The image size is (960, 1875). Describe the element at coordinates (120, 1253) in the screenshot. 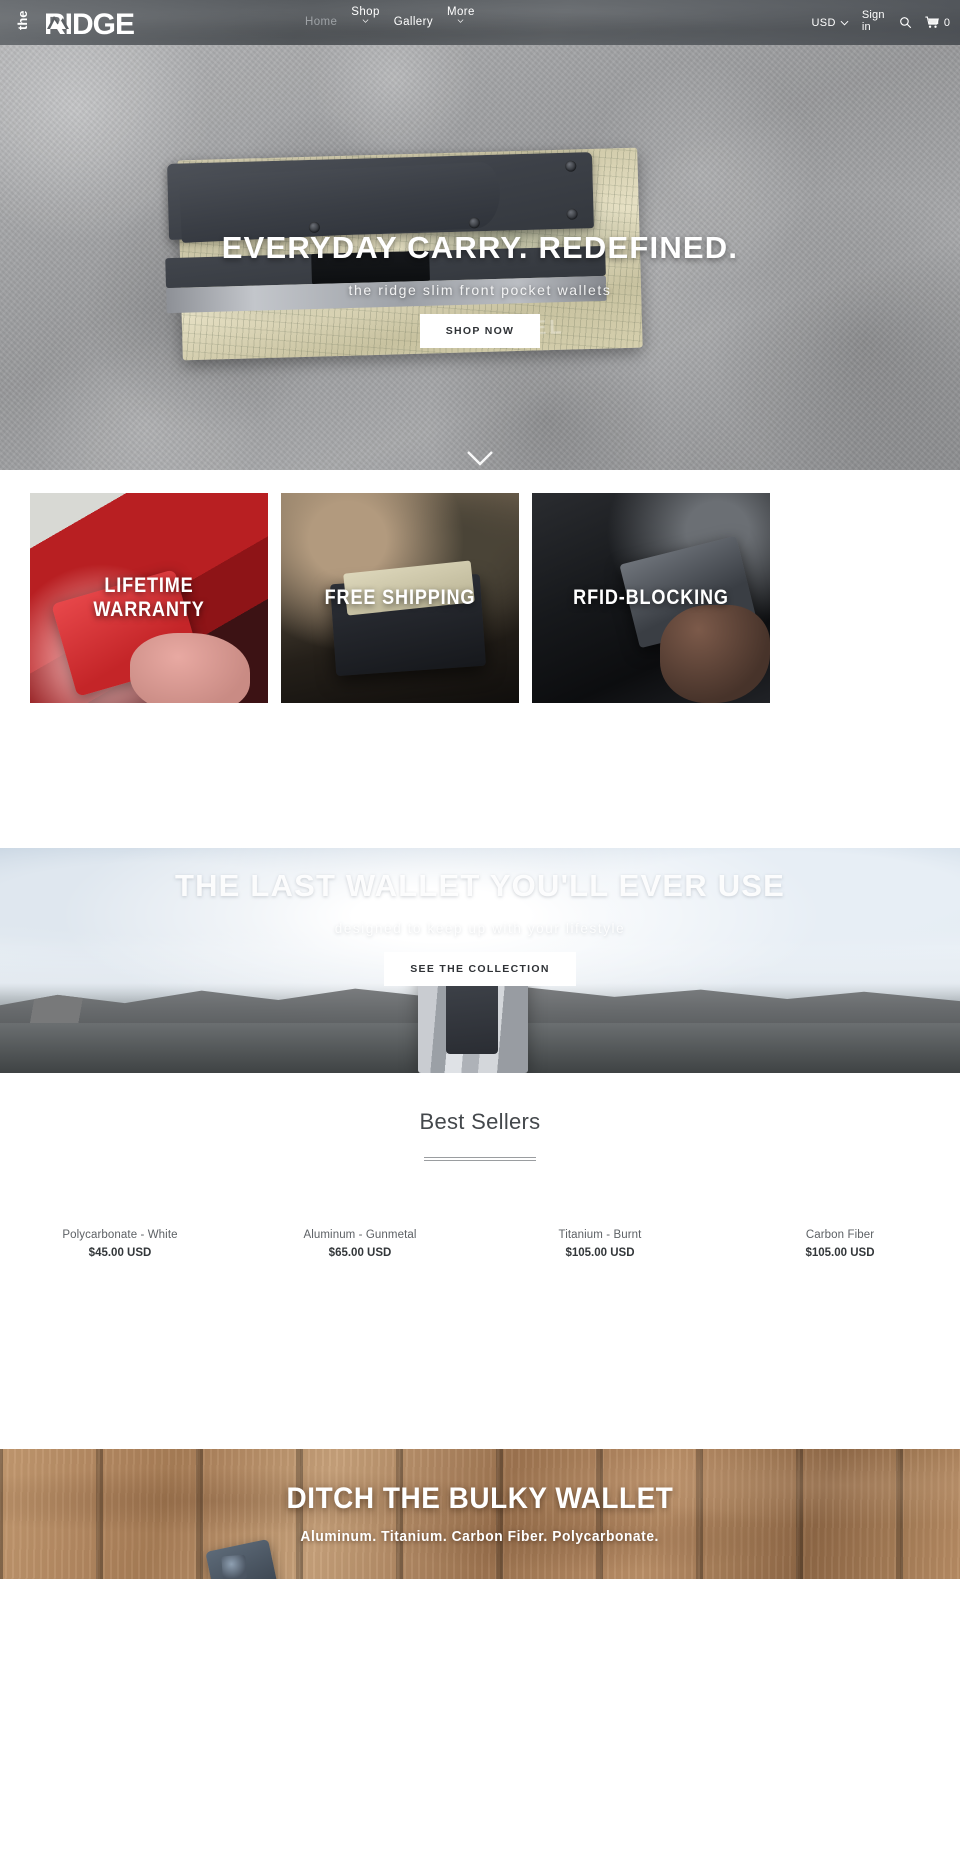

I see `product-price: $45.00 USD` at that location.